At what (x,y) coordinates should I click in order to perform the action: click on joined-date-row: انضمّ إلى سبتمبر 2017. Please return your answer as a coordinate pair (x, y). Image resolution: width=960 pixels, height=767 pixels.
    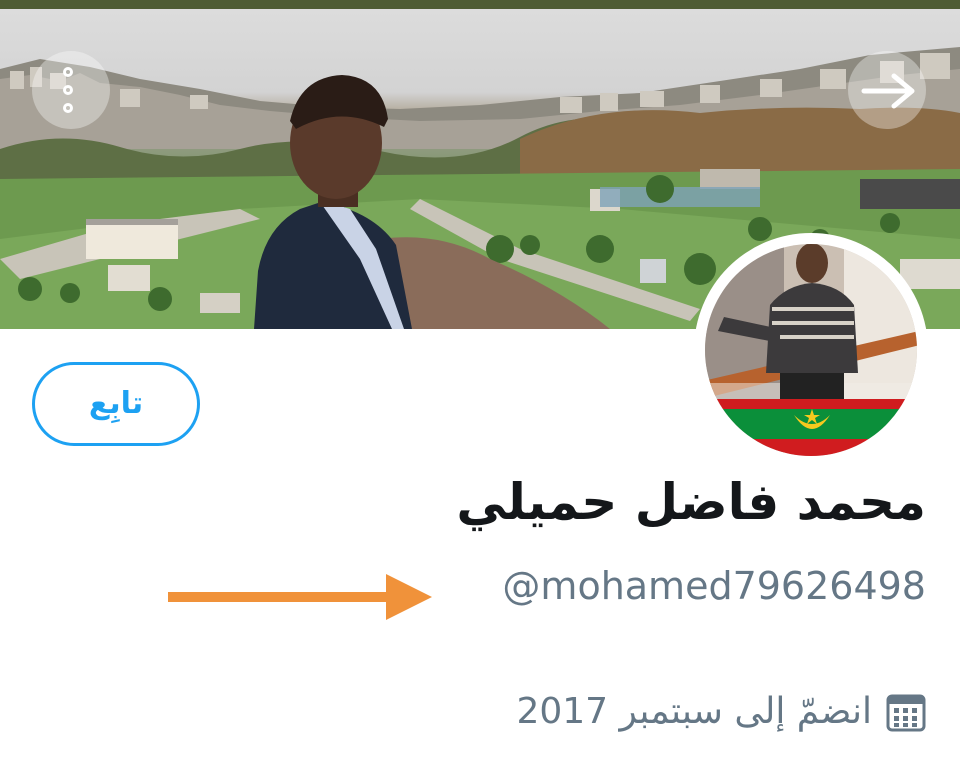
    Looking at the image, I should click on (721, 712).